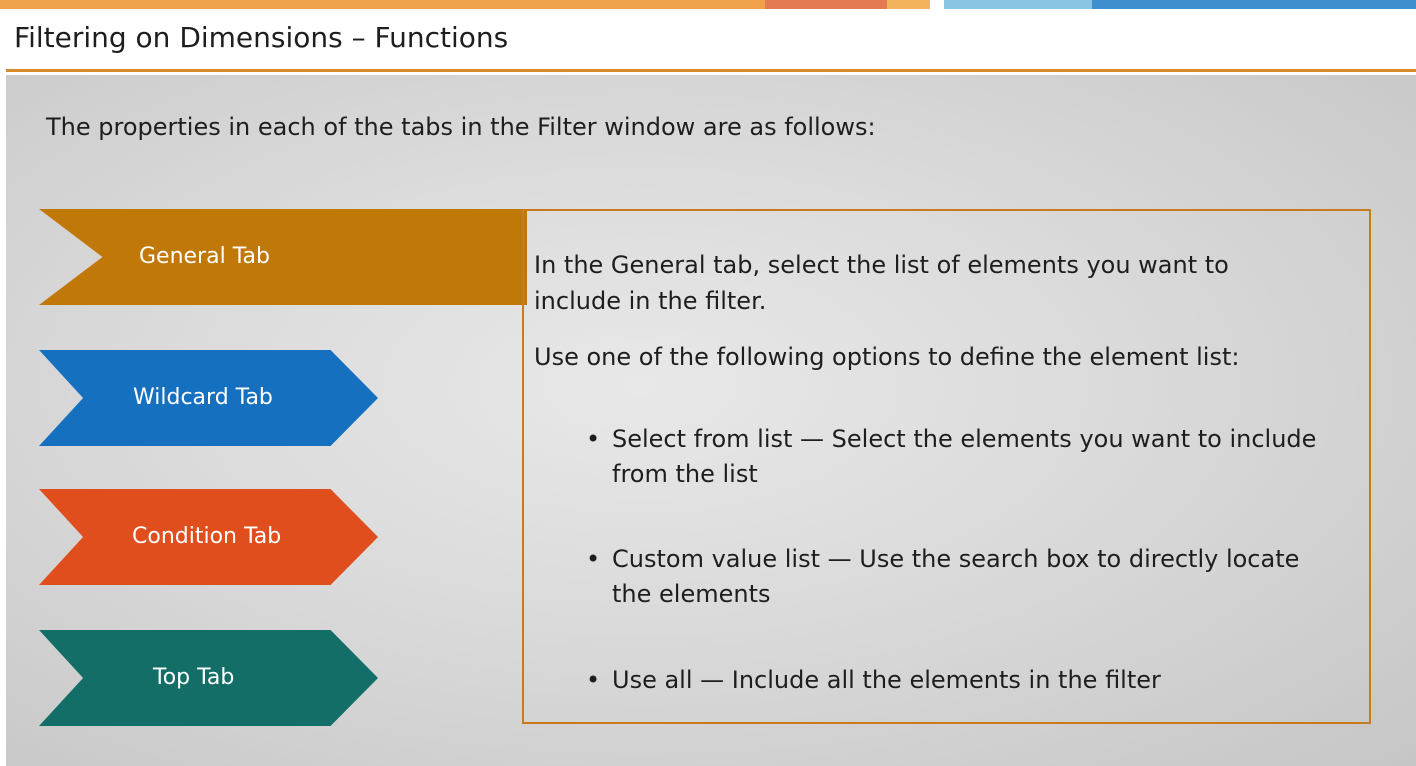 This screenshot has height=766, width=1416. Describe the element at coordinates (1254, 4) in the screenshot. I see `accent-bar-blue` at that location.